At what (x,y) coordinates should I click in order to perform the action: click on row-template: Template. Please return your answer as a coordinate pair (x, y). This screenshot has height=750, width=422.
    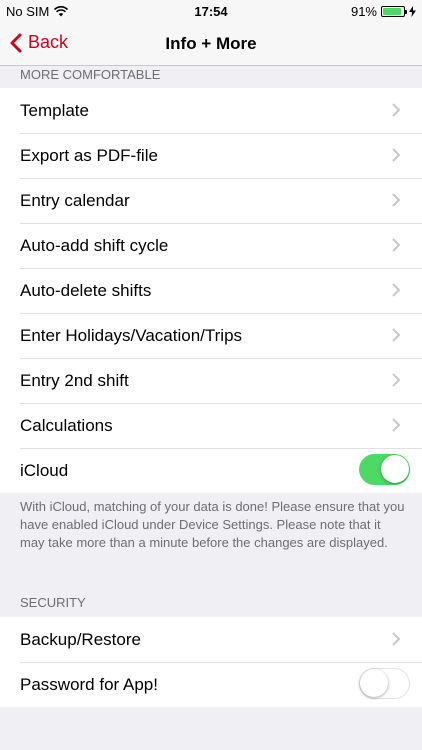
    Looking at the image, I should click on (211, 110).